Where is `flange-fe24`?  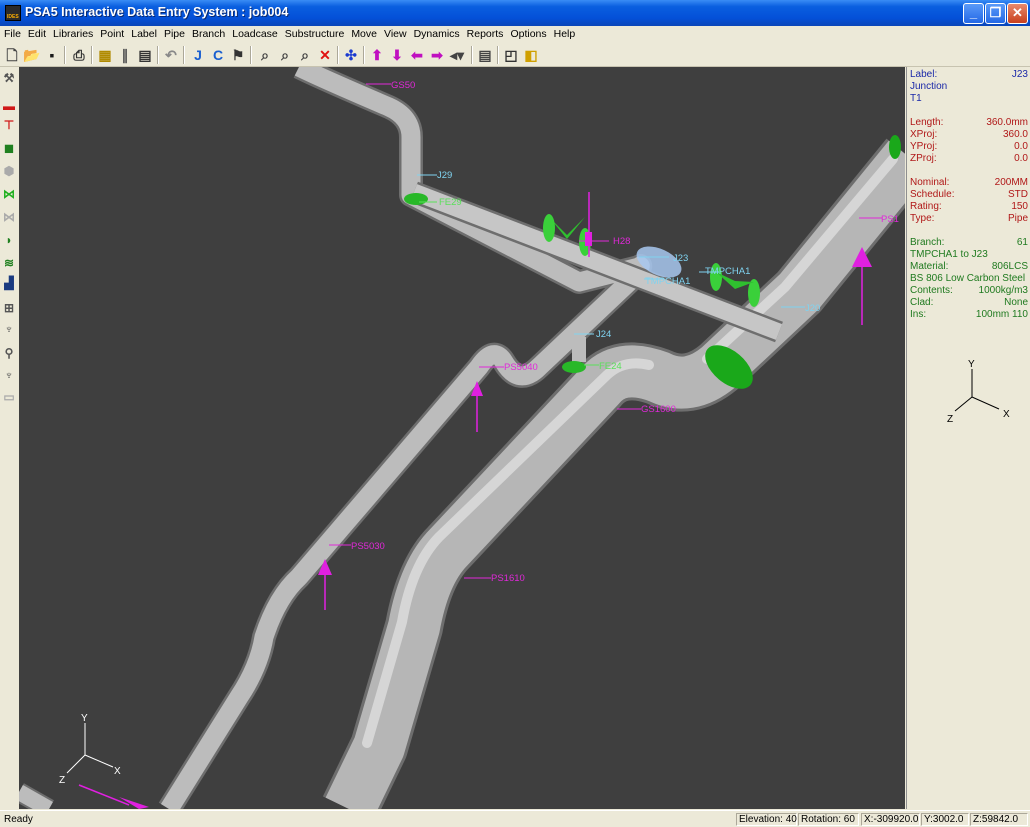
flange-fe24 is located at coordinates (574, 367).